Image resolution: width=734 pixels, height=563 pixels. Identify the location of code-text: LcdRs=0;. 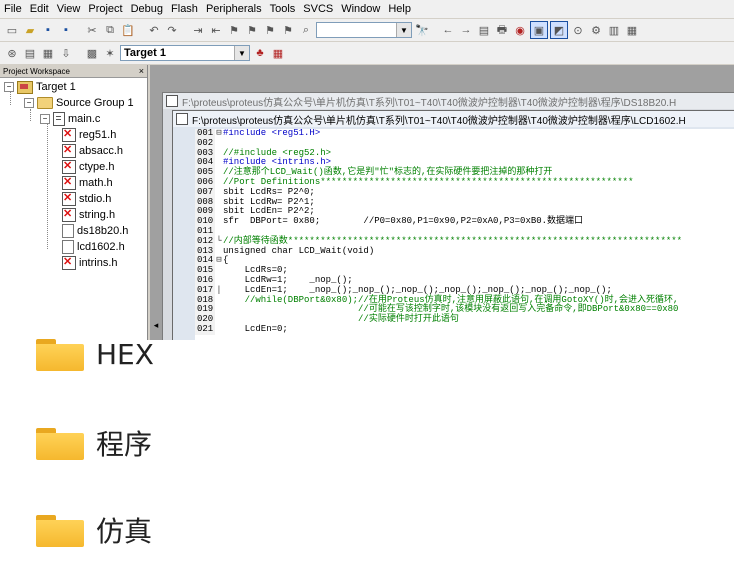
(255, 270).